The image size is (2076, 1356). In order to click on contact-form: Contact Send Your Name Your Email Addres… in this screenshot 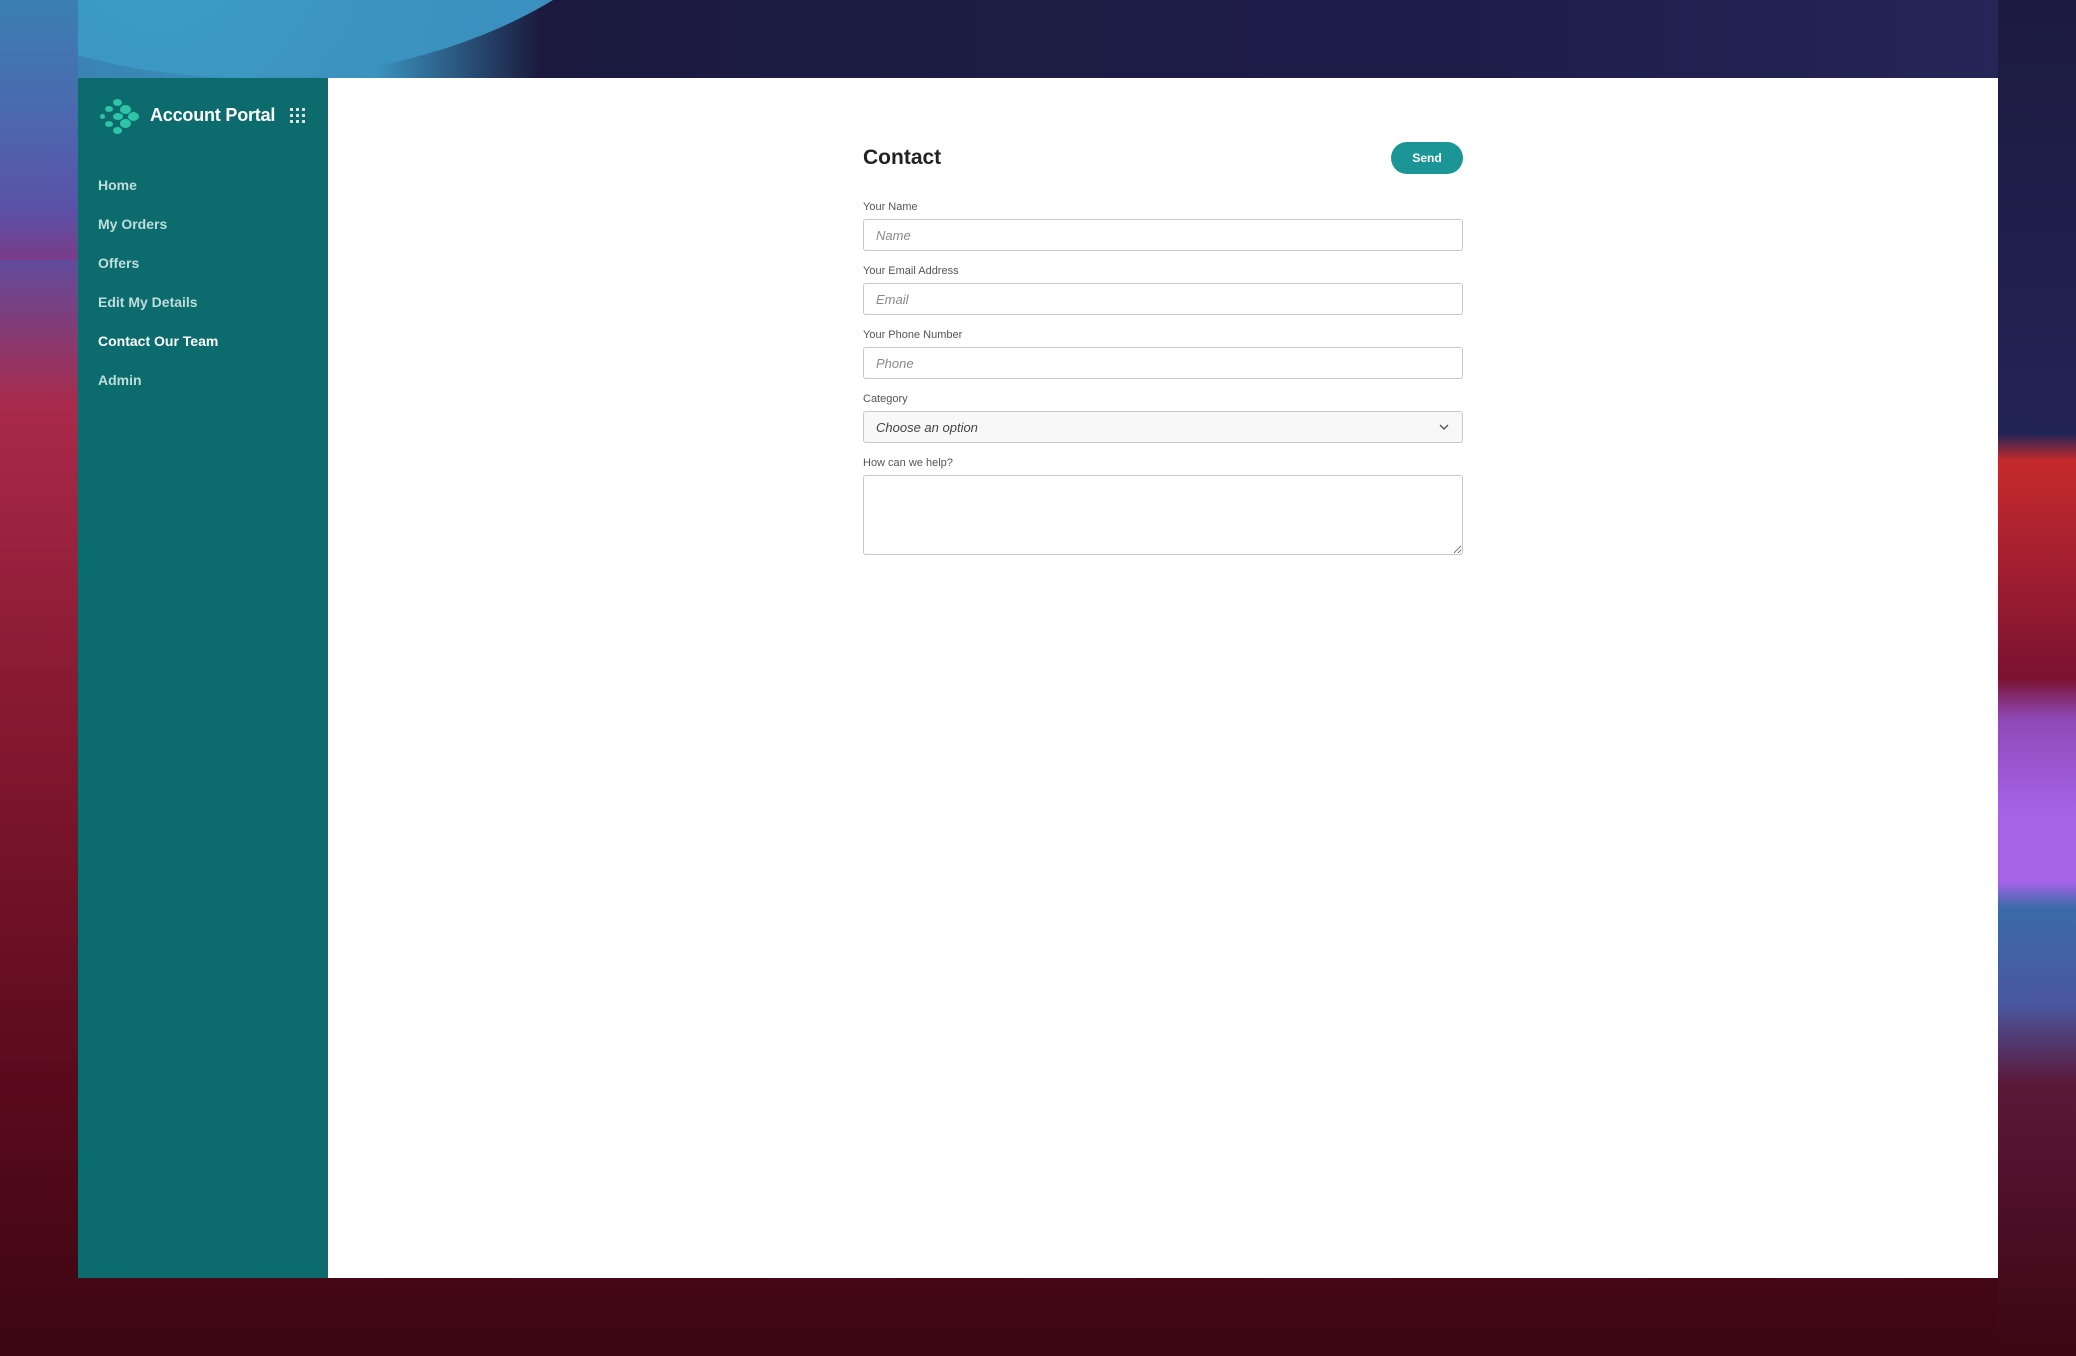, I will do `click(1163, 348)`.